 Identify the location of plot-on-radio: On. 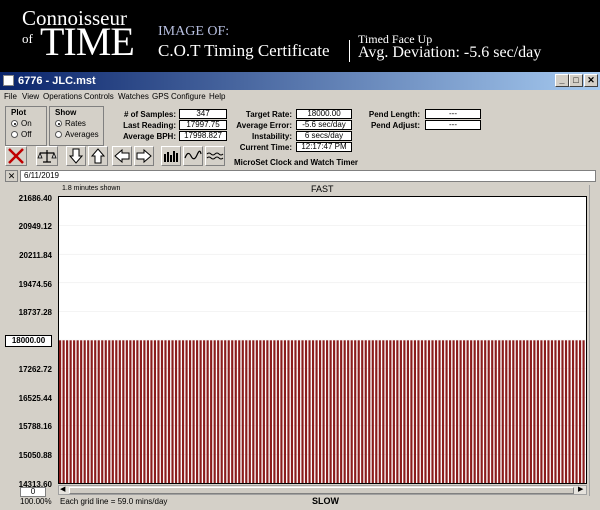
(21, 123).